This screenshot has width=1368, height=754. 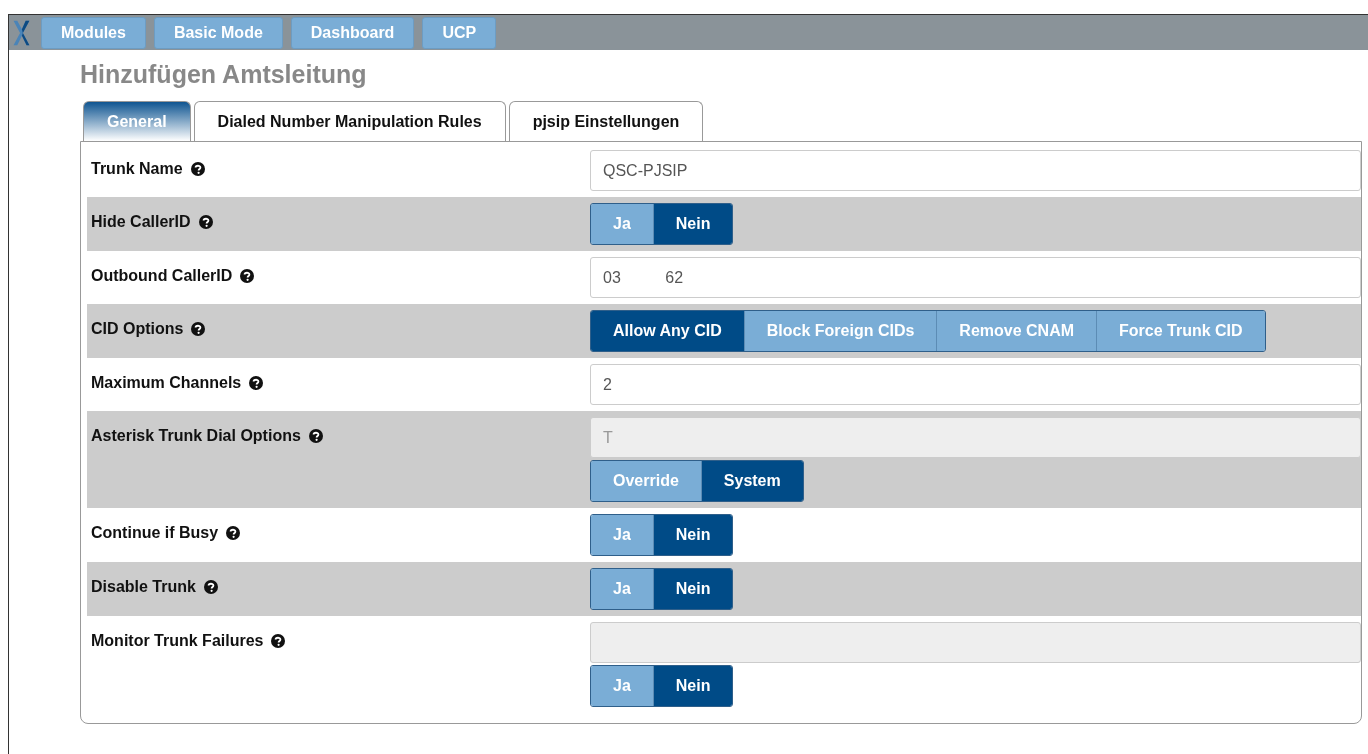 I want to click on page-title: Hinzufügen Amtsleitung, so click(x=224, y=74).